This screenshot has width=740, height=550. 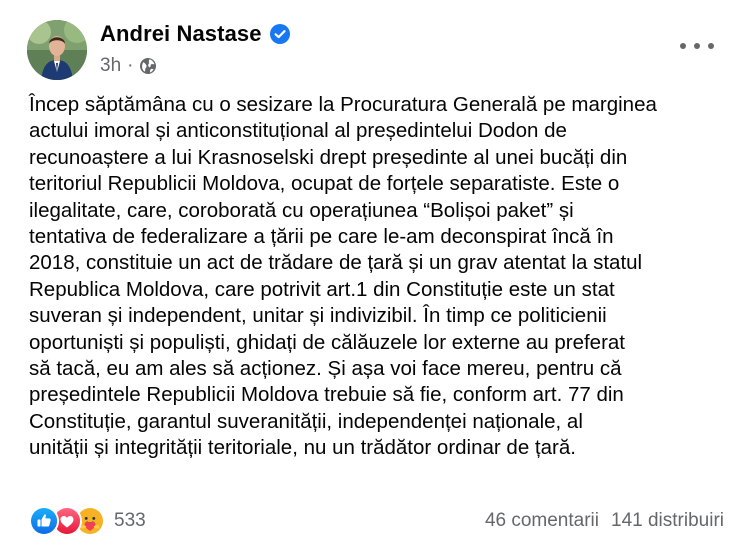 I want to click on reactions-summary: 533, so click(x=87, y=521).